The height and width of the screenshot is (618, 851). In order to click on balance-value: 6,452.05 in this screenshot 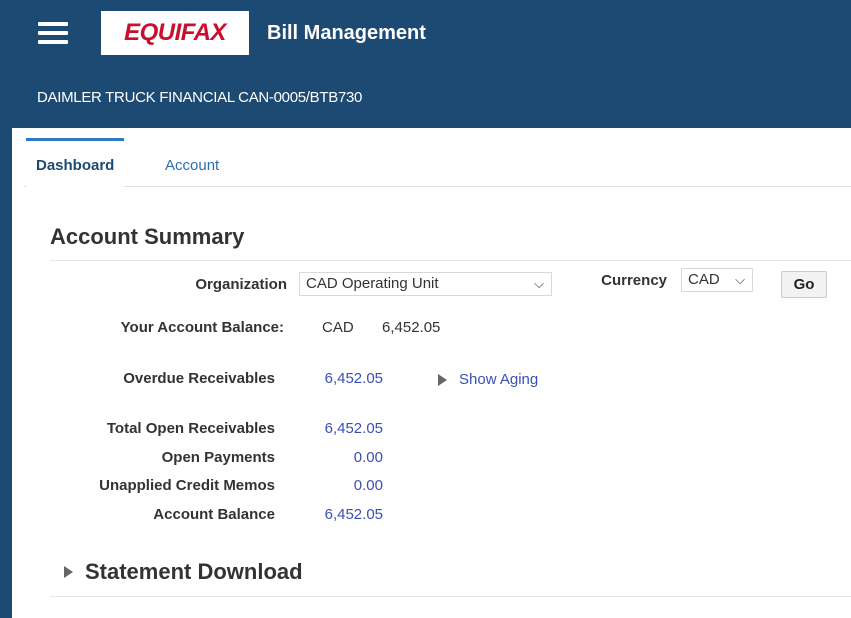, I will do `click(411, 327)`.